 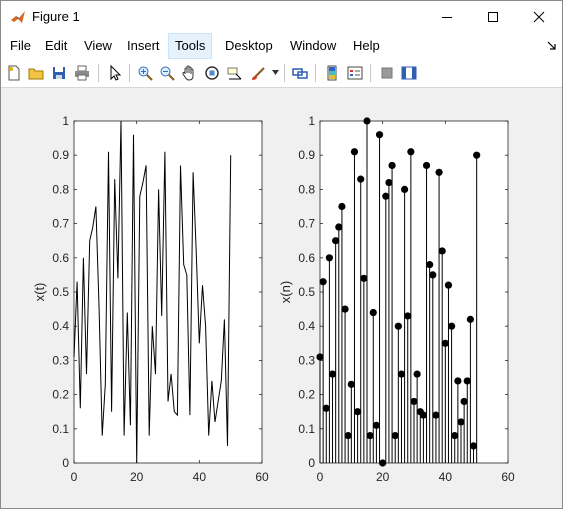 I want to click on x-tick-label: 60, so click(x=262, y=477).